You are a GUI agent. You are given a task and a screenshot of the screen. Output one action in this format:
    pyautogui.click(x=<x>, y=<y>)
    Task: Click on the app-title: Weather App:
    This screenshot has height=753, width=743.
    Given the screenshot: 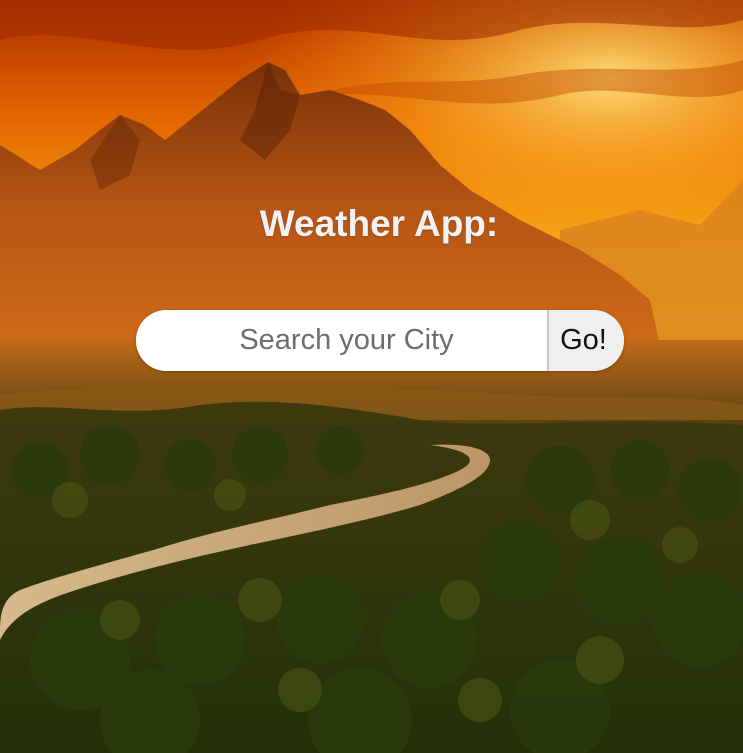 What is the action you would take?
    pyautogui.click(x=379, y=223)
    